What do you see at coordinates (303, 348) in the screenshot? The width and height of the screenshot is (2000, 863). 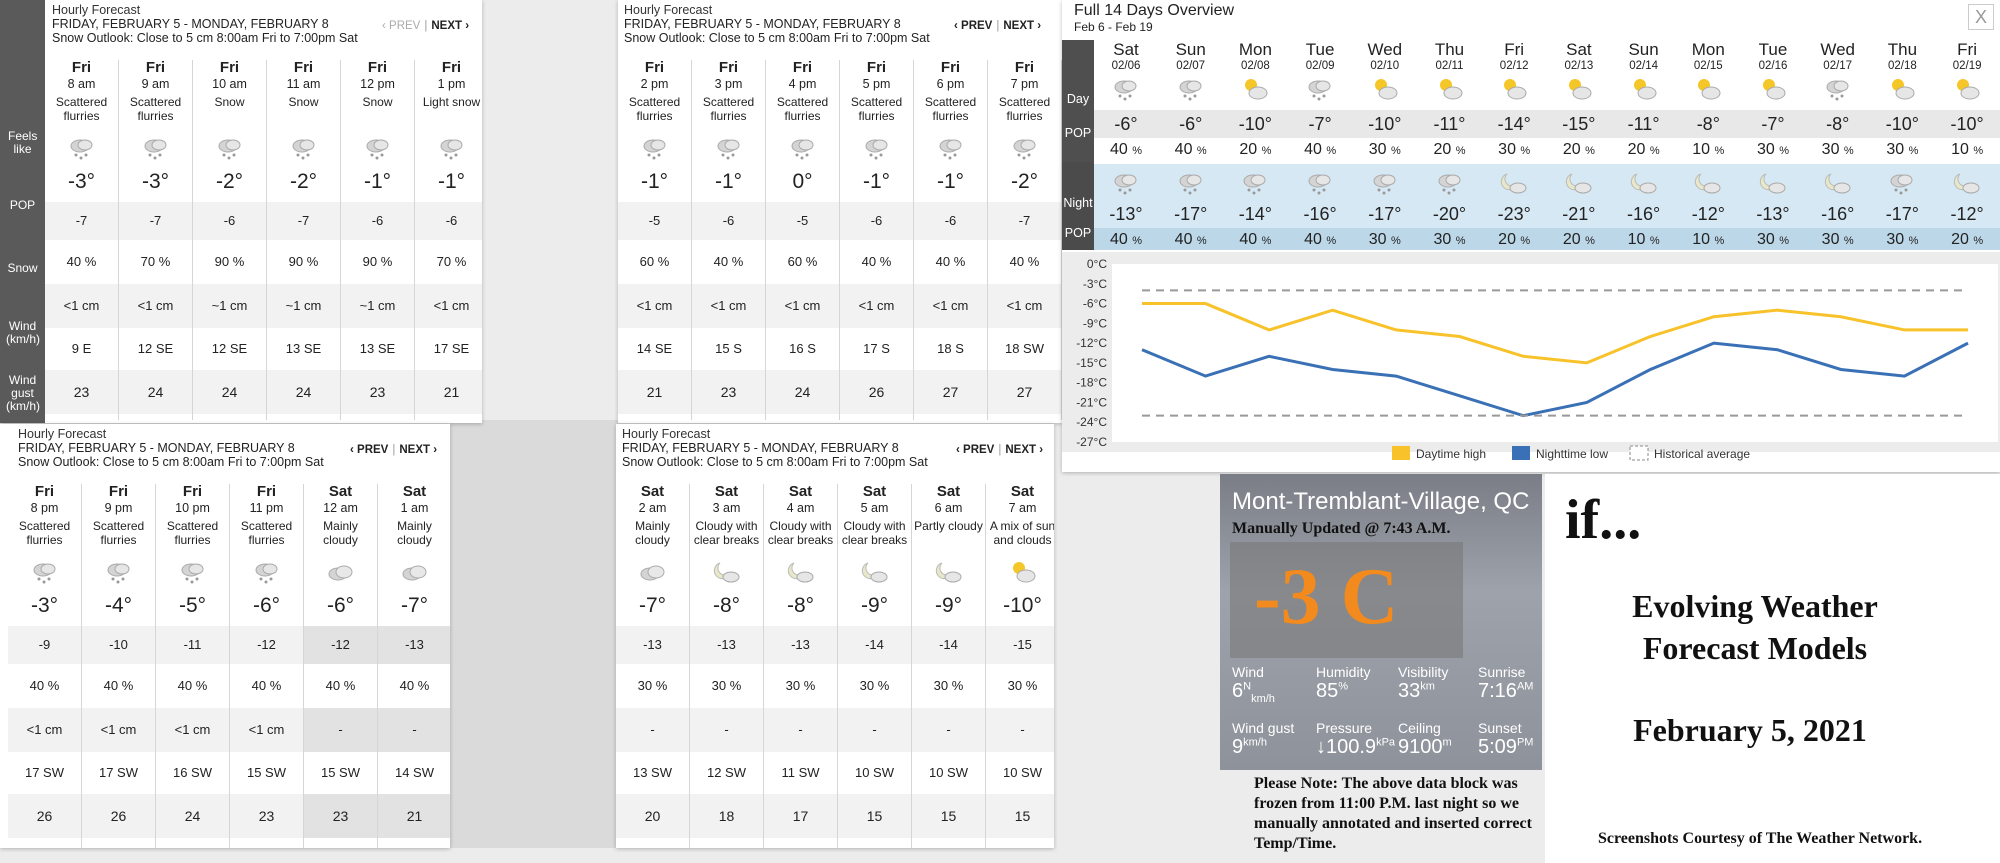 I see `hour-wind: 13 SE` at bounding box center [303, 348].